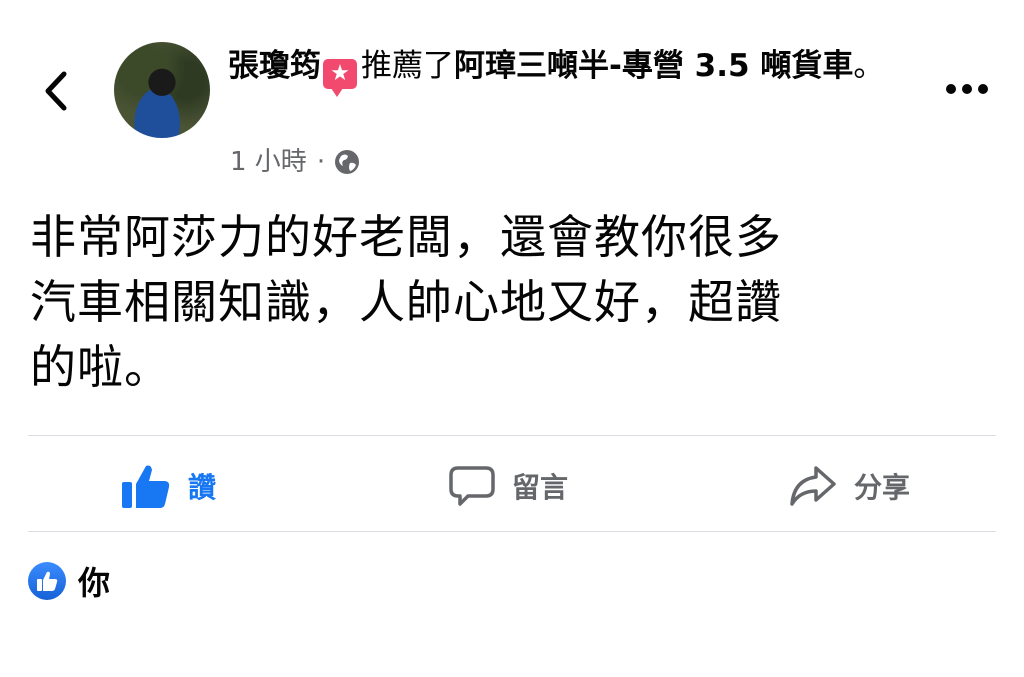  I want to click on comment-icon, so click(472, 486).